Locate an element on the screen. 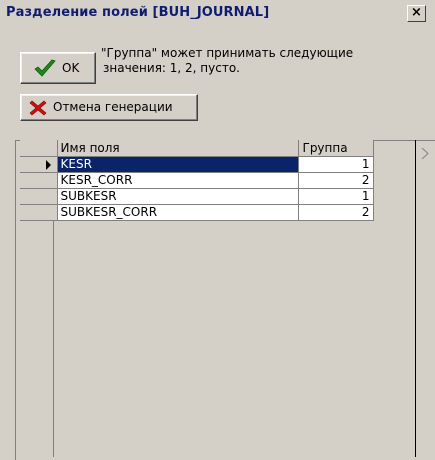 Image resolution: width=435 pixels, height=460 pixels. red-x-icon is located at coordinates (38, 110).